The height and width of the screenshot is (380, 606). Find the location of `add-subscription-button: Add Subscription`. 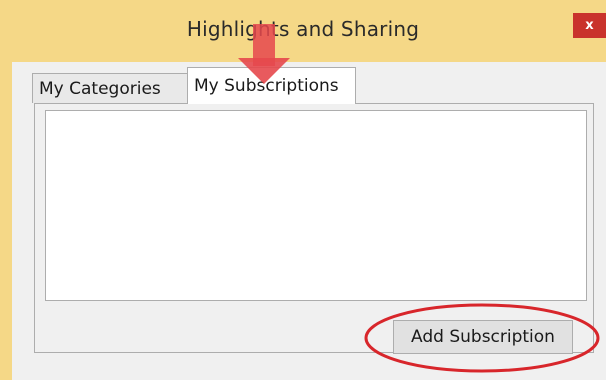

add-subscription-button: Add Subscription is located at coordinates (483, 337).